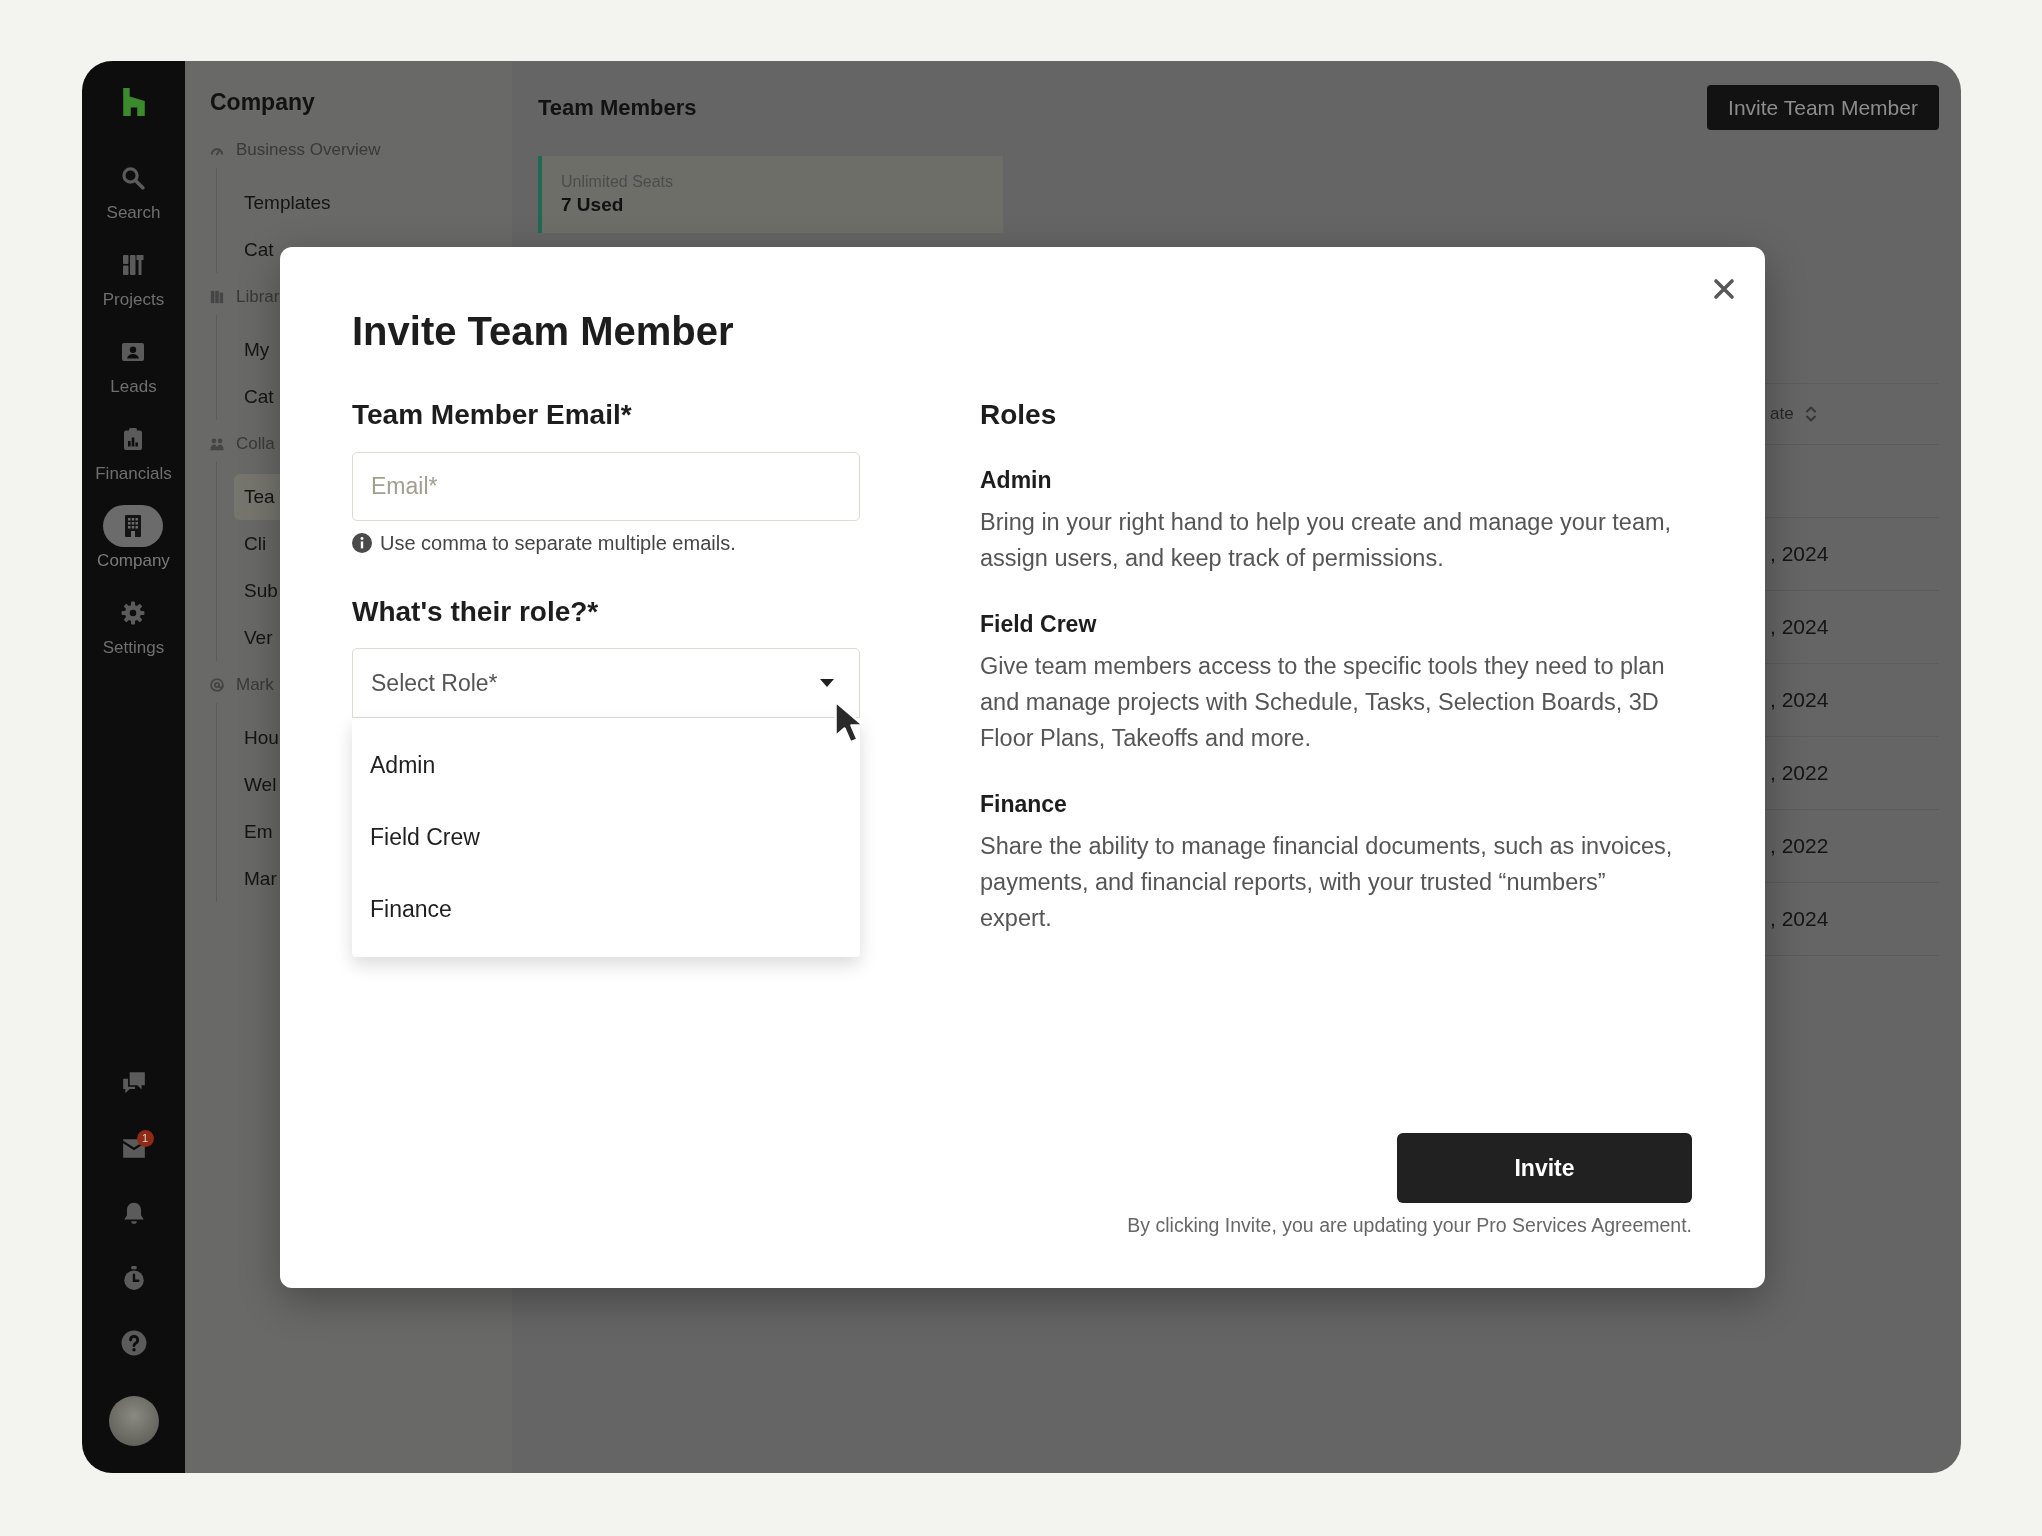 This screenshot has height=1536, width=2042. Describe the element at coordinates (133, 613) in the screenshot. I see `settings-icon` at that location.